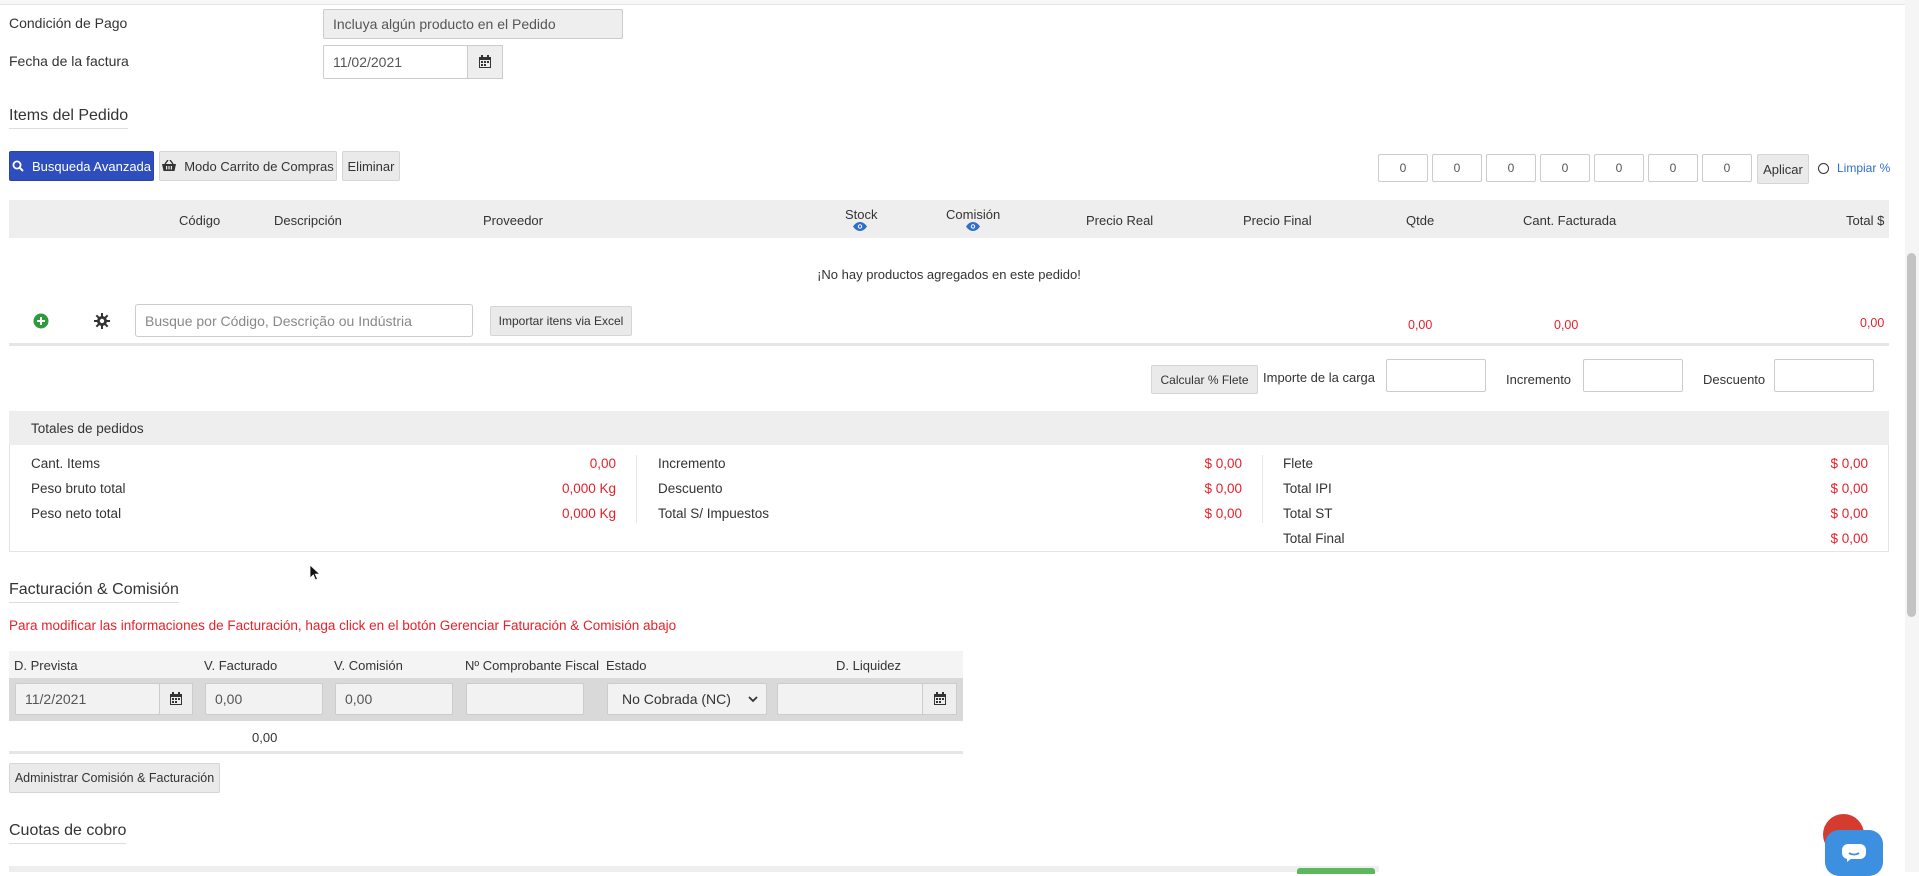 The width and height of the screenshot is (1919, 876). What do you see at coordinates (1308, 513) in the screenshot?
I see `total-label: Total ST` at bounding box center [1308, 513].